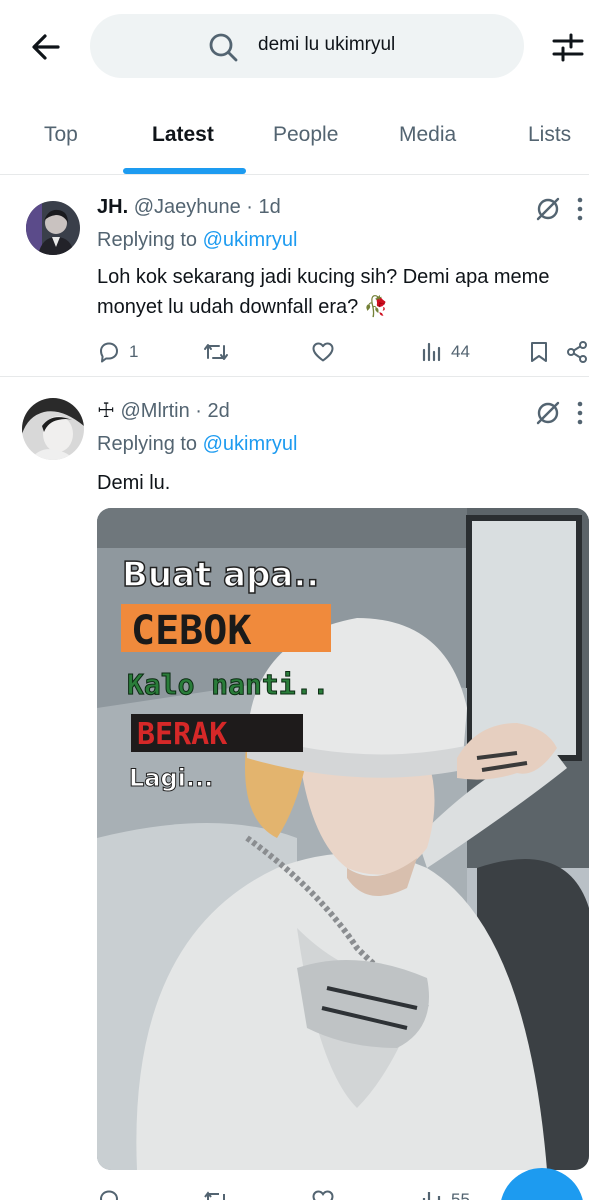 The height and width of the screenshot is (1200, 589). Describe the element at coordinates (219, 411) in the screenshot. I see `post-time: 2d` at that location.